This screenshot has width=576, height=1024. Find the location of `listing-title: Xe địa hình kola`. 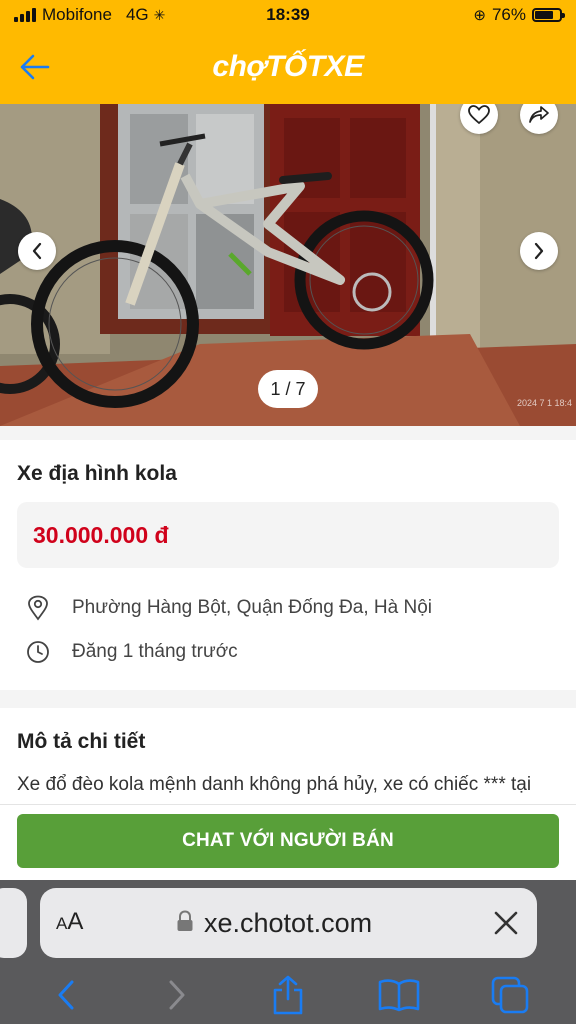

listing-title: Xe địa hình kola is located at coordinates (97, 473).